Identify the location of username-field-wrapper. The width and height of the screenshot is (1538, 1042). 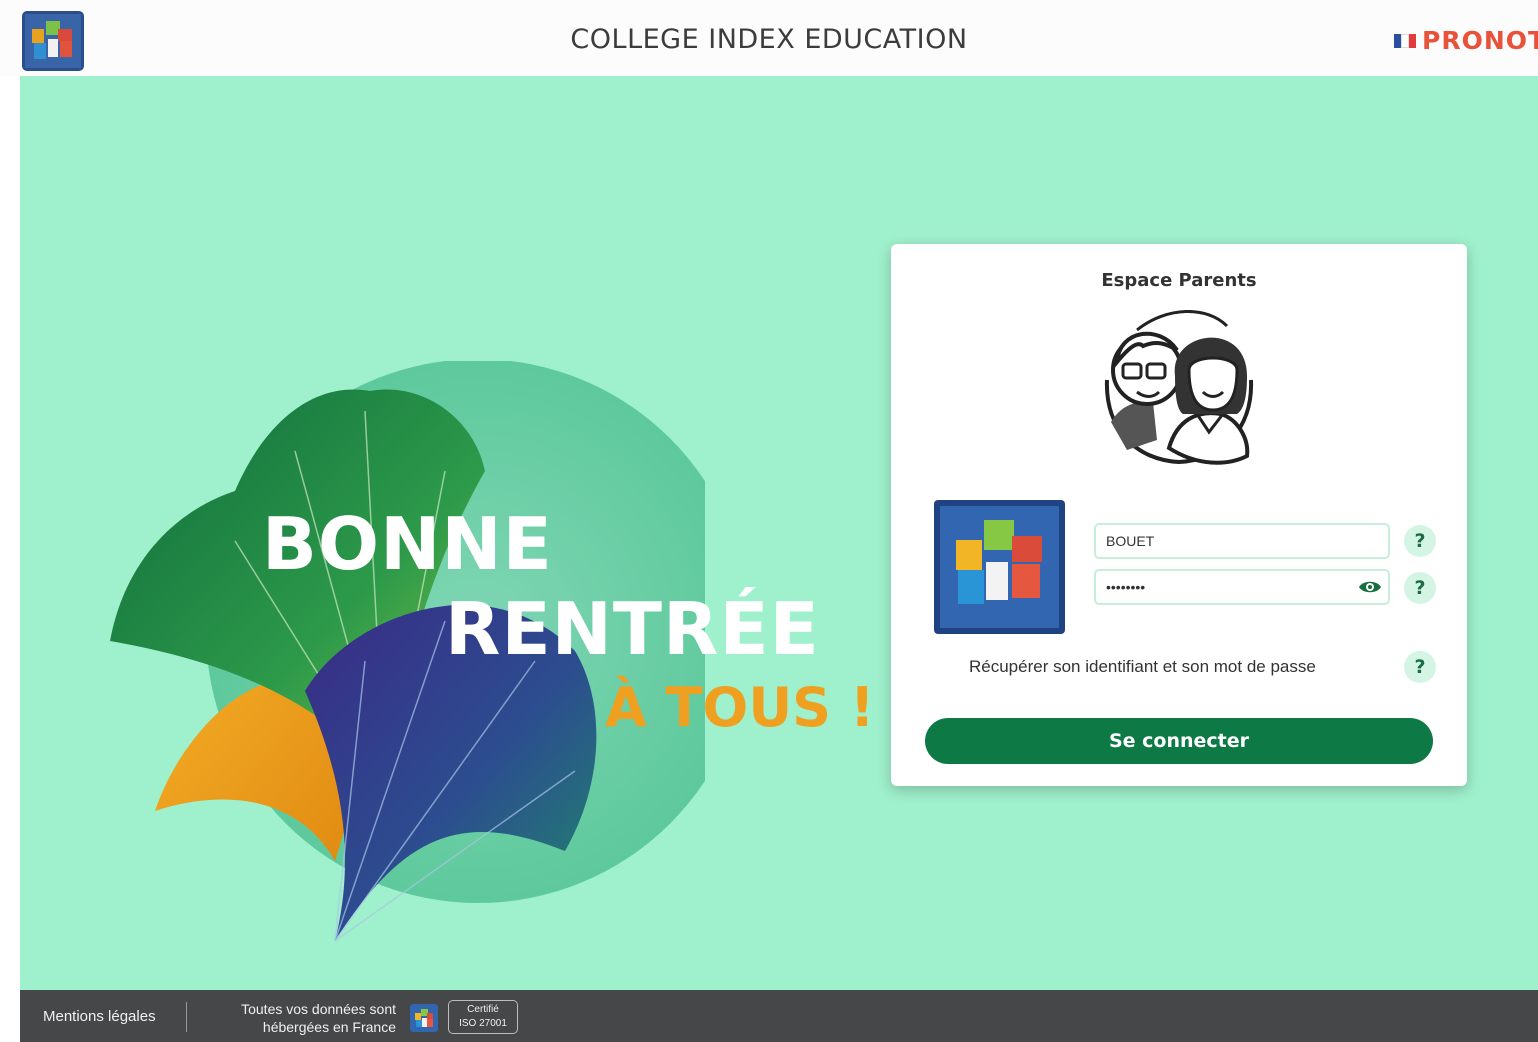
(1242, 541).